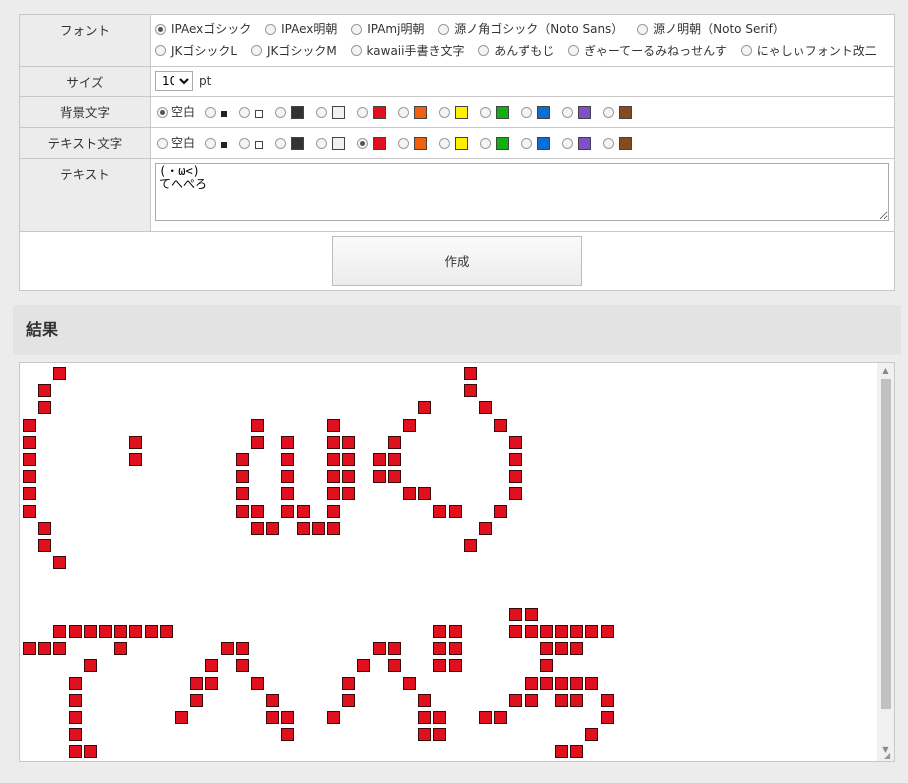 The height and width of the screenshot is (783, 908). What do you see at coordinates (522, 192) in the screenshot?
I see `text-input` at bounding box center [522, 192].